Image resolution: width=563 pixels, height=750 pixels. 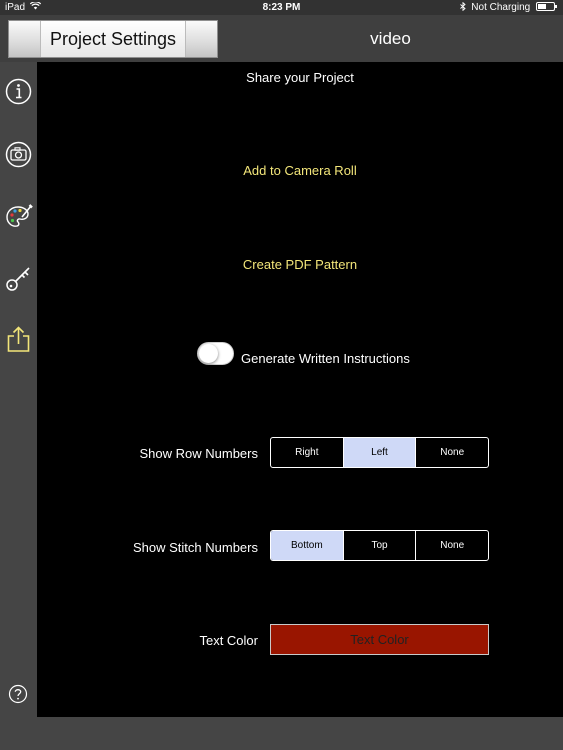 What do you see at coordinates (18, 389) in the screenshot?
I see `sidebar` at bounding box center [18, 389].